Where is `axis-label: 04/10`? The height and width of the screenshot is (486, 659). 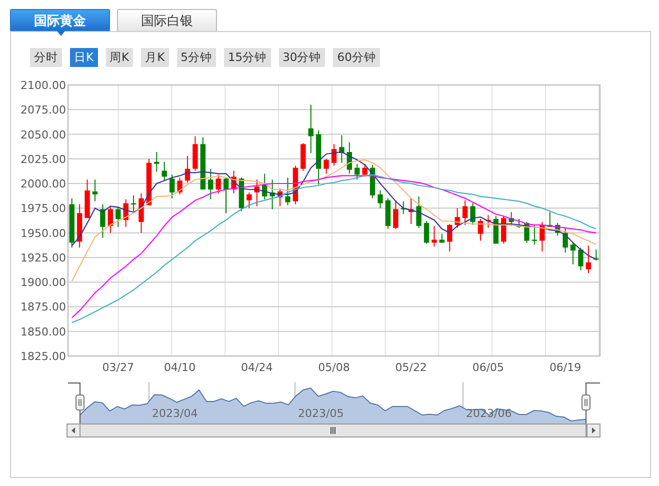 axis-label: 04/10 is located at coordinates (180, 367).